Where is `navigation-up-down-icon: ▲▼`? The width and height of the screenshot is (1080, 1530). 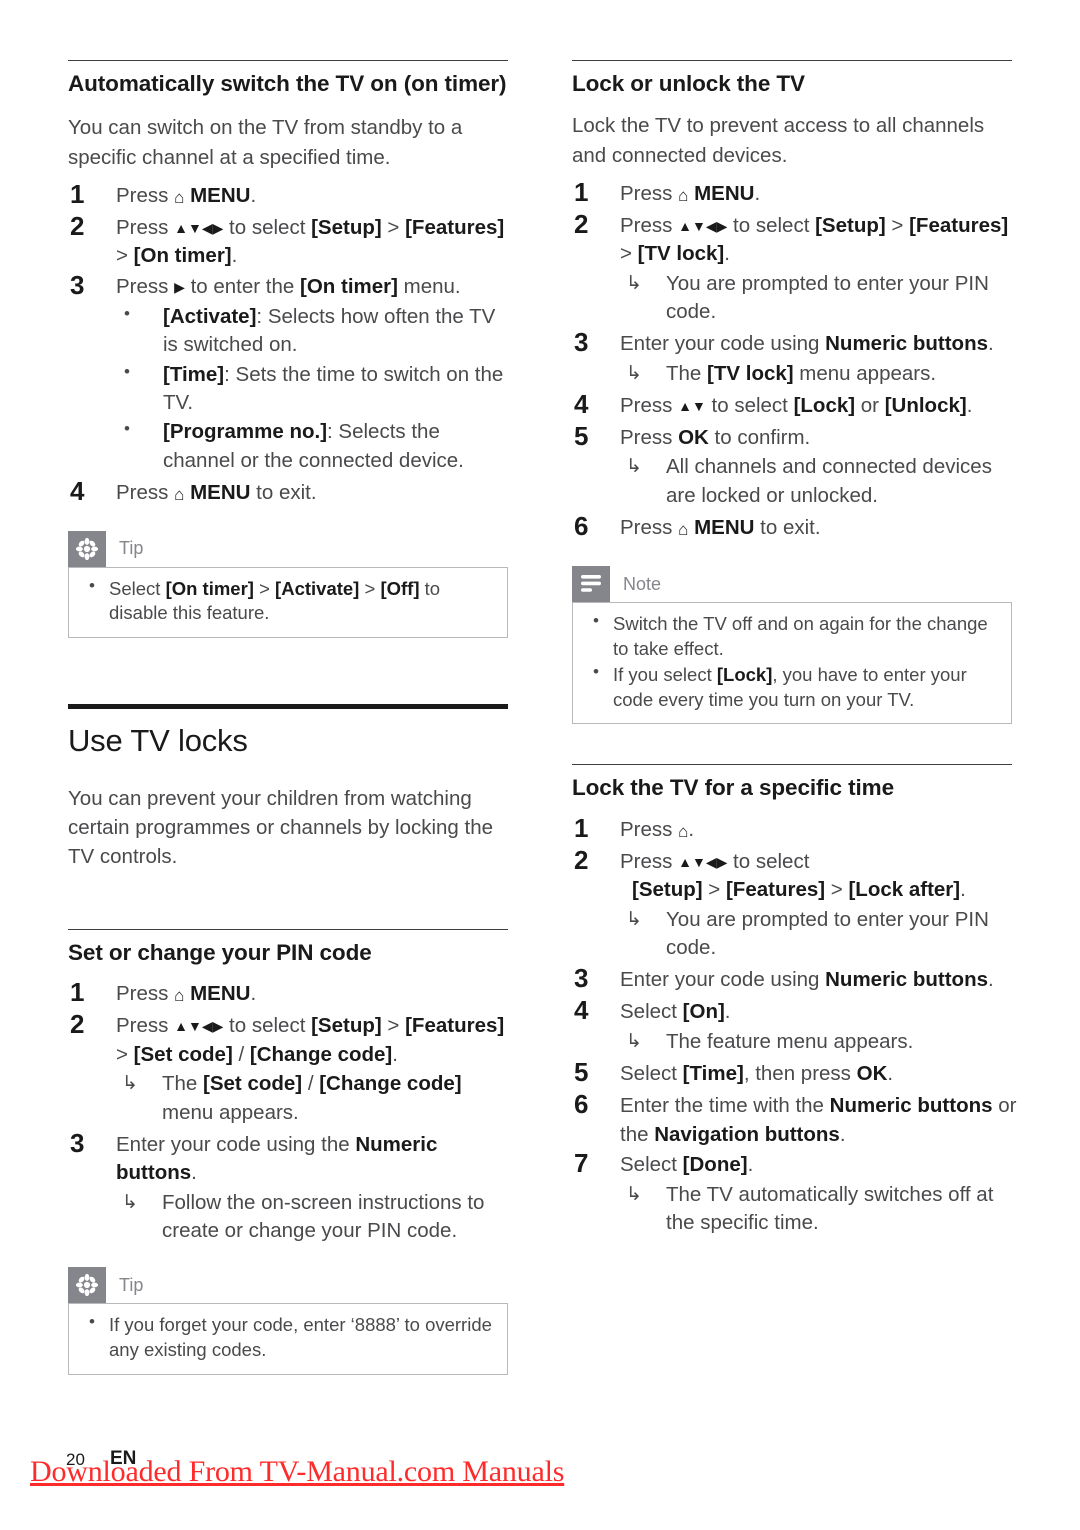 navigation-up-down-icon: ▲▼ is located at coordinates (692, 406).